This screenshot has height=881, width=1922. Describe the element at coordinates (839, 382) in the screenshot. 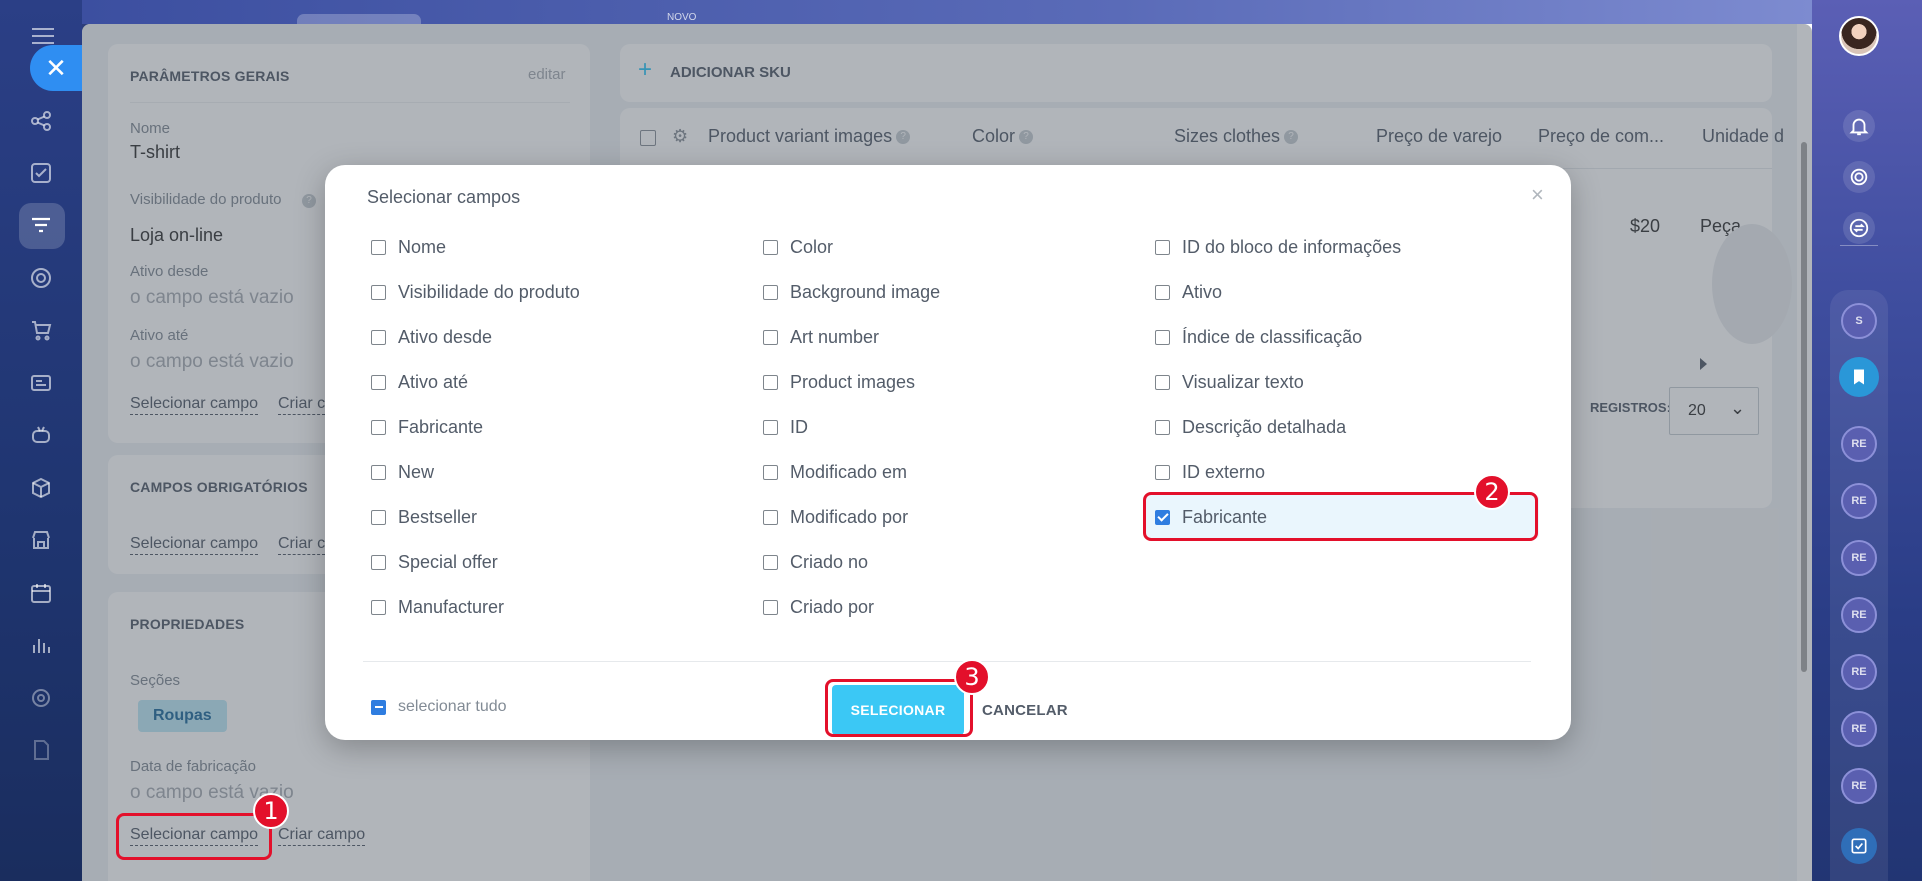

I see `field-option: Product images` at that location.